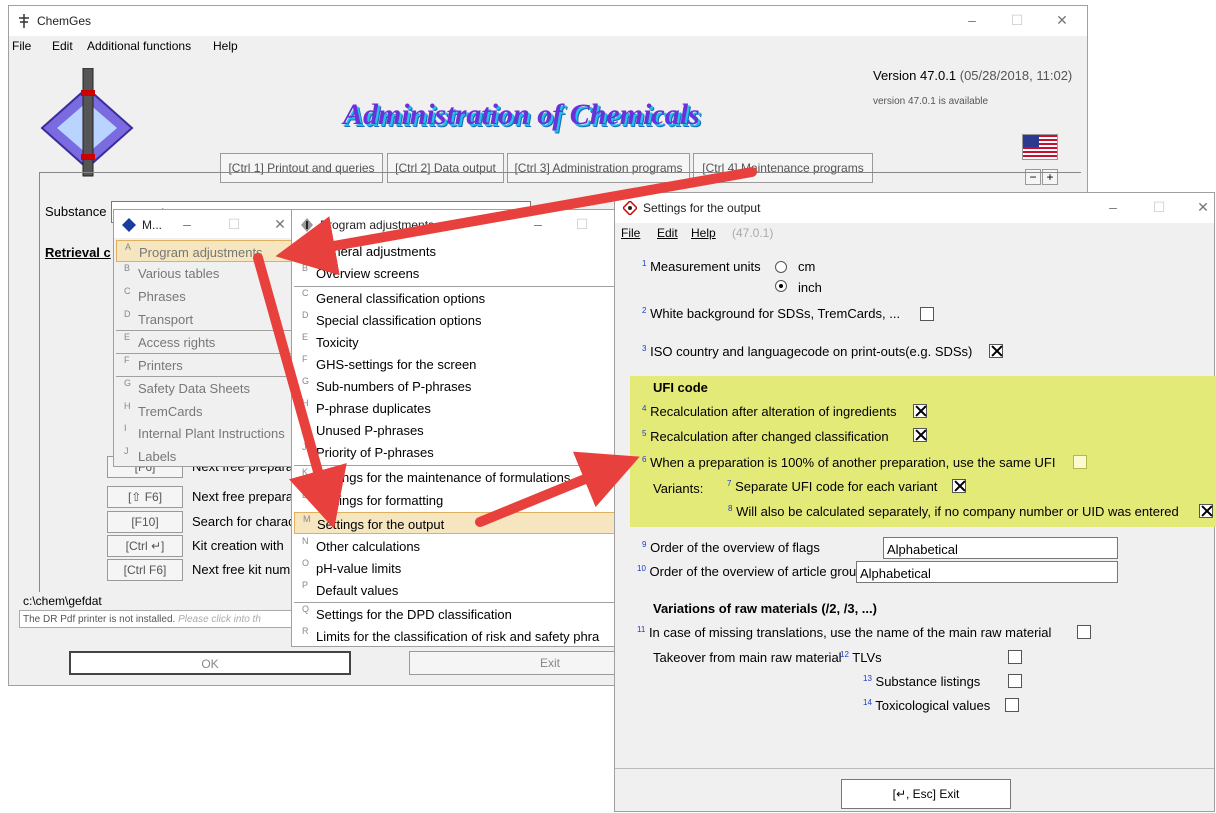 The image size is (1216, 813). I want to click on white-background-checkbox, so click(927, 314).